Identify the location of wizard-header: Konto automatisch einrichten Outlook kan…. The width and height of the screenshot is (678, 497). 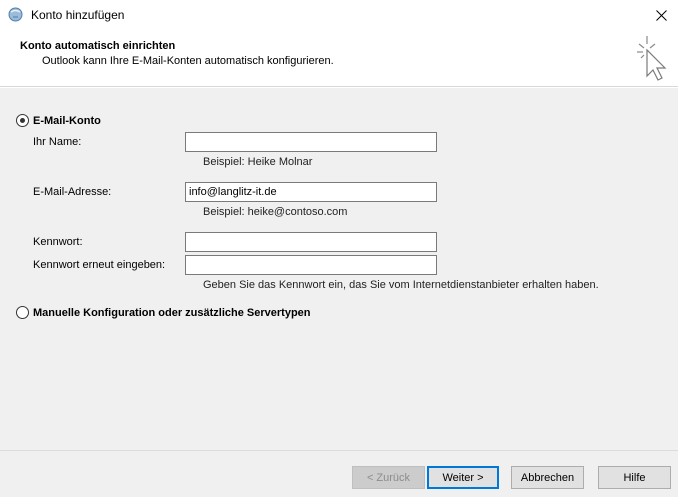
(339, 58).